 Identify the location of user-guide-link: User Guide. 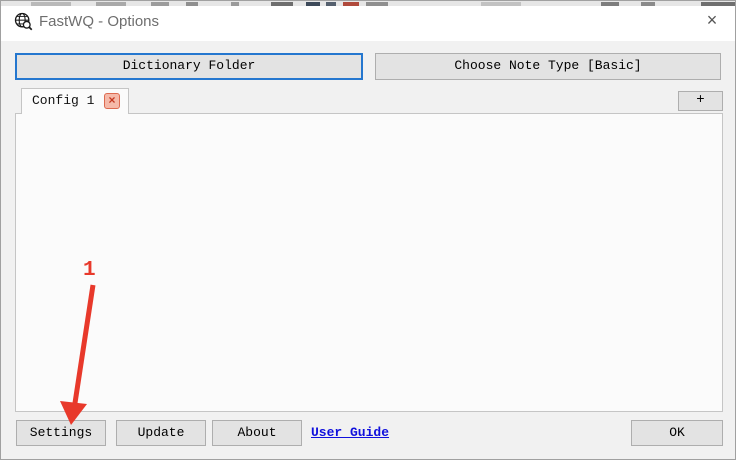
(350, 432).